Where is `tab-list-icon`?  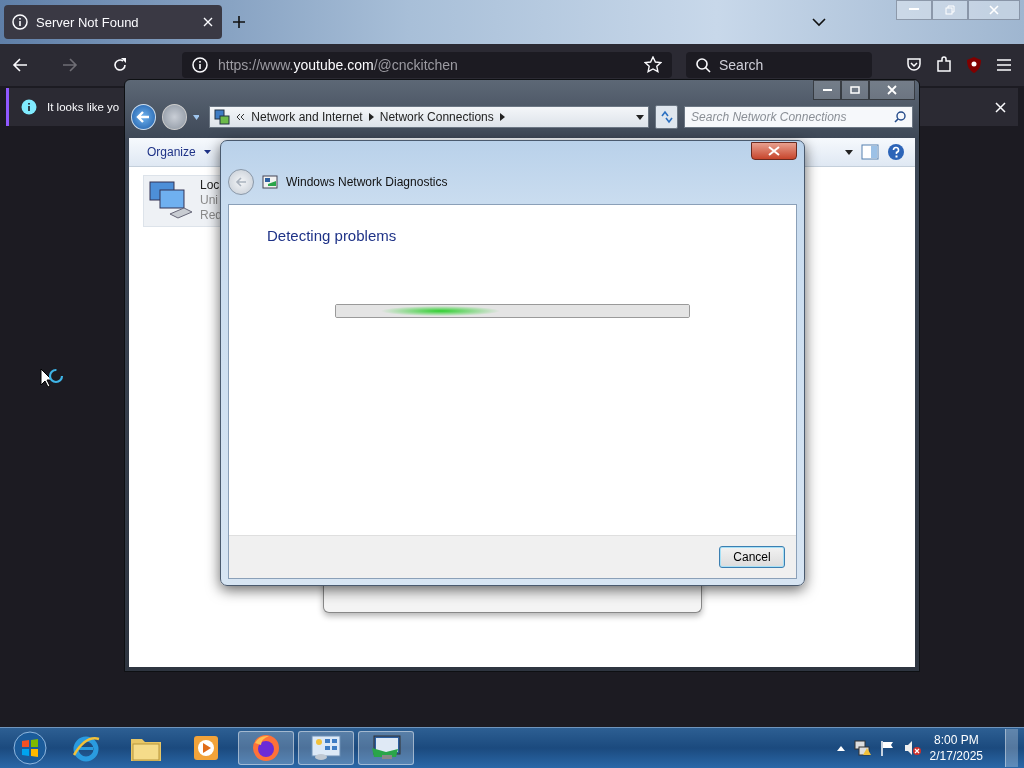 tab-list-icon is located at coordinates (819, 22).